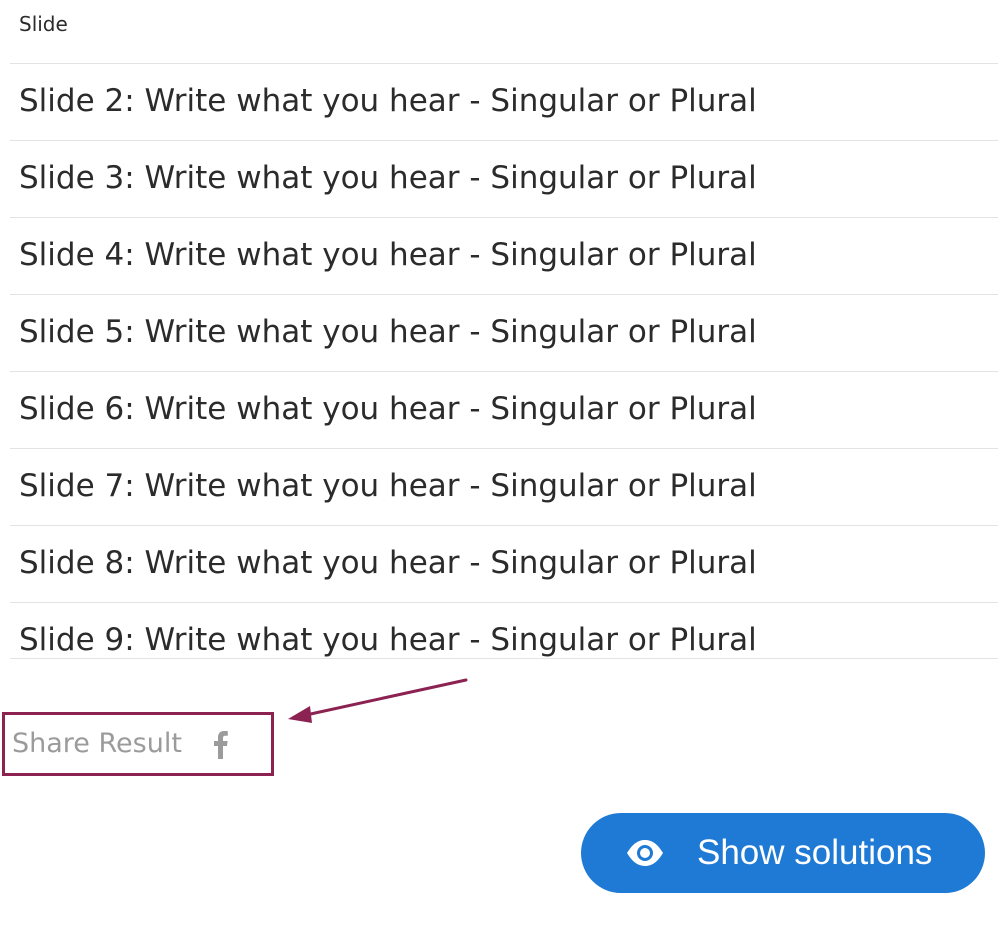 Image resolution: width=998 pixels, height=927 pixels. What do you see at coordinates (815, 852) in the screenshot?
I see `show-solutions-label: Show solutions` at bounding box center [815, 852].